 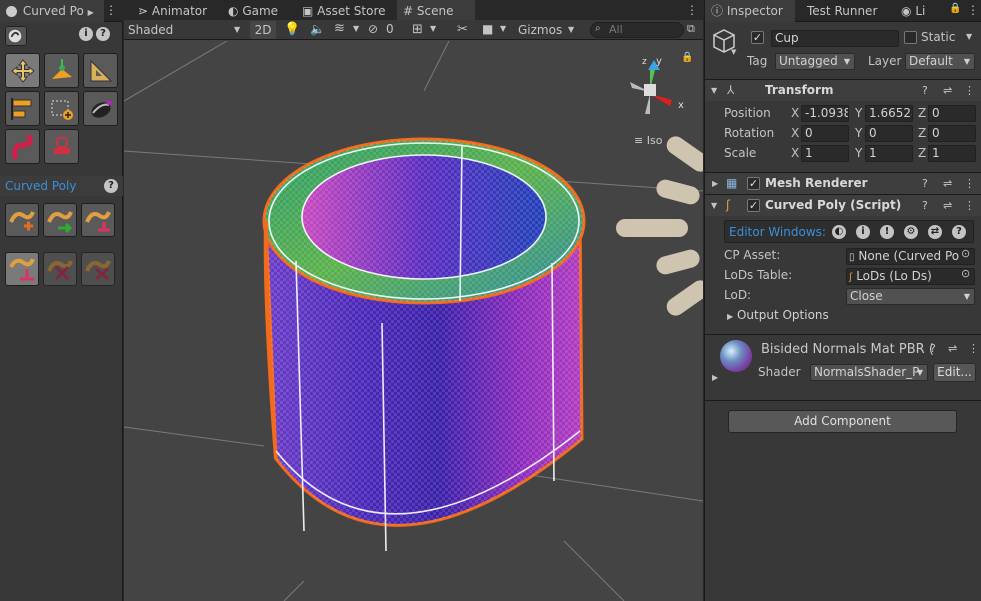 What do you see at coordinates (436, 11) in the screenshot?
I see `tab-scene: # Scene` at bounding box center [436, 11].